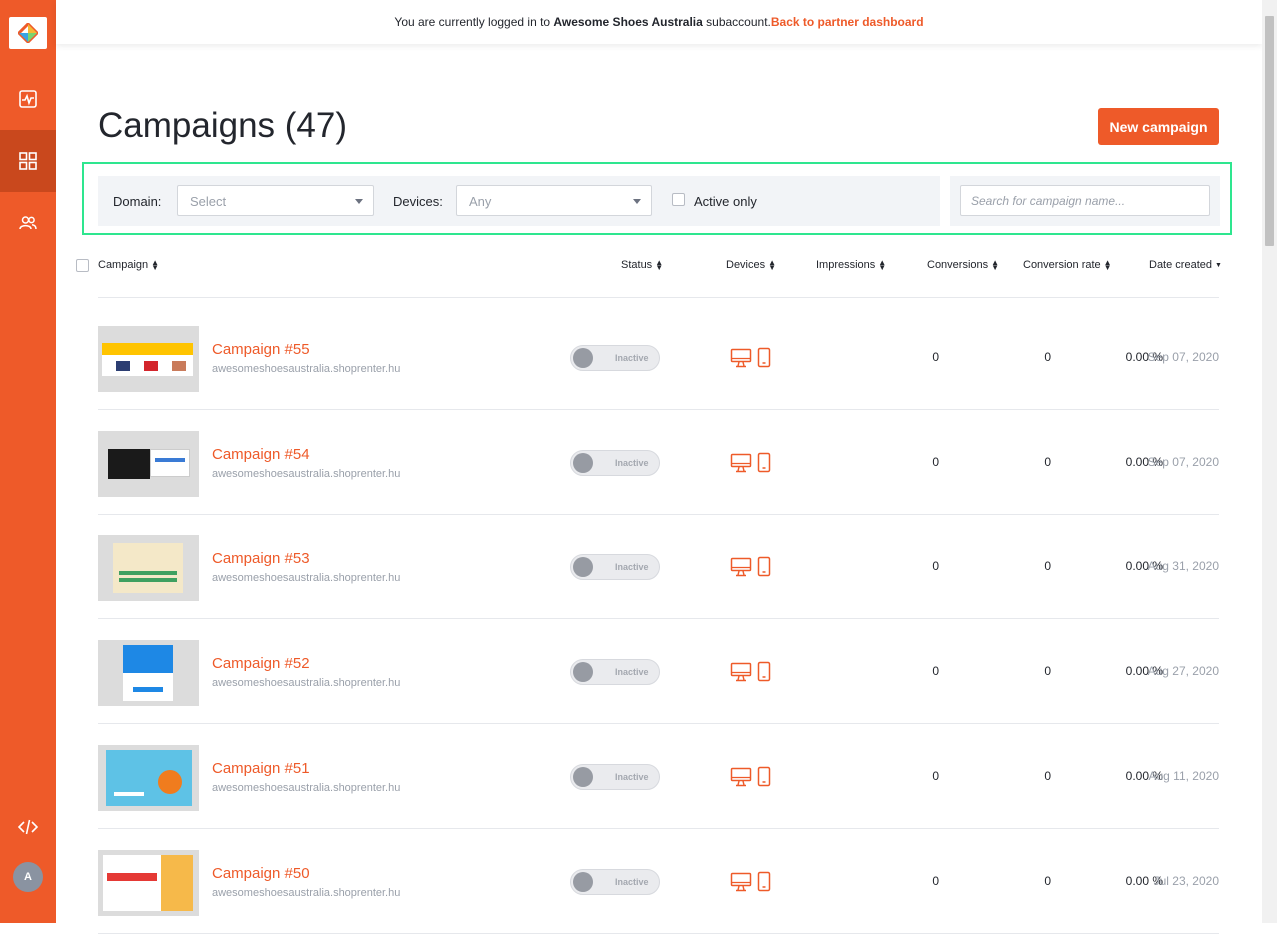  I want to click on header-devices: Devices ▲ ▼, so click(751, 265).